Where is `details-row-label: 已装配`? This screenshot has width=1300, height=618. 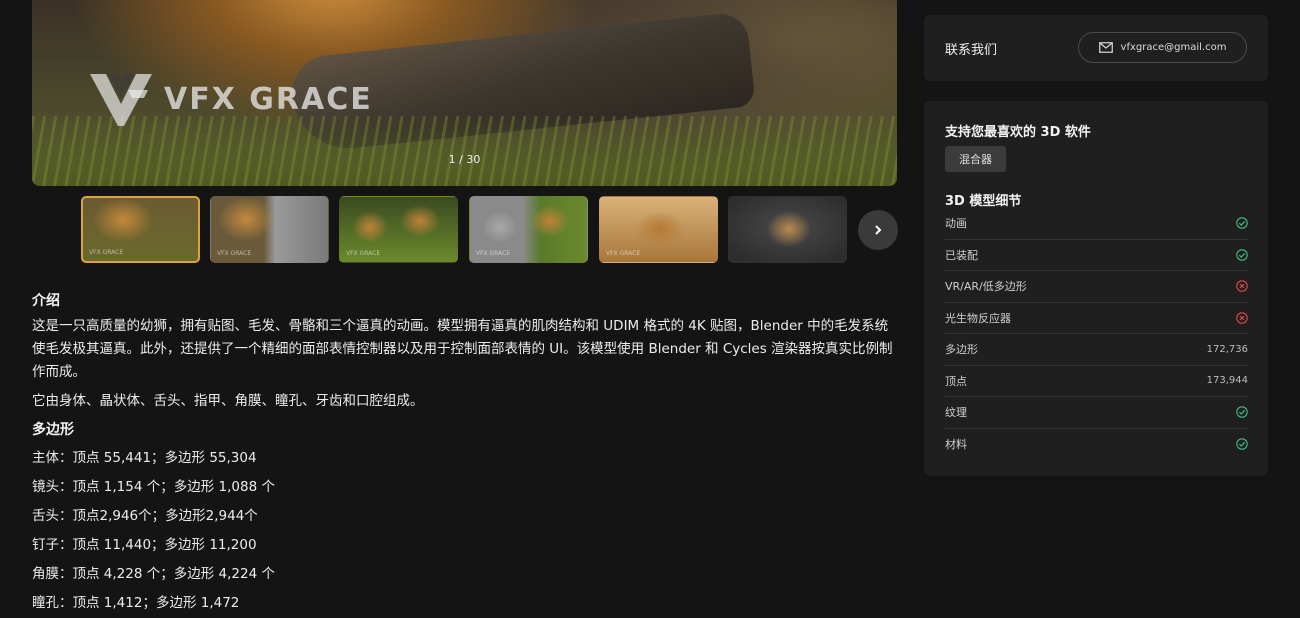 details-row-label: 已装配 is located at coordinates (961, 255).